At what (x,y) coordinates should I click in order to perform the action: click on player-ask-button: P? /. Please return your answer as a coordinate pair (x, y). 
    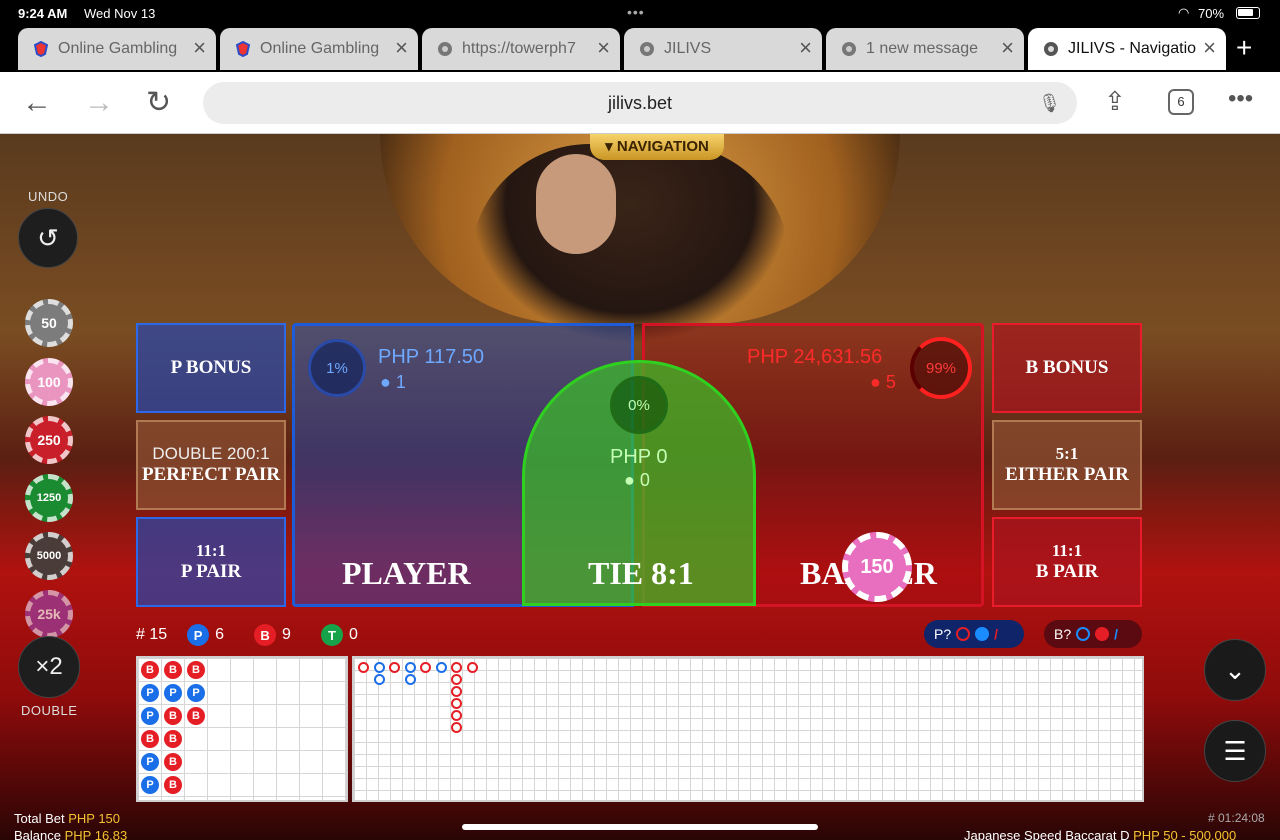
    Looking at the image, I should click on (974, 634).